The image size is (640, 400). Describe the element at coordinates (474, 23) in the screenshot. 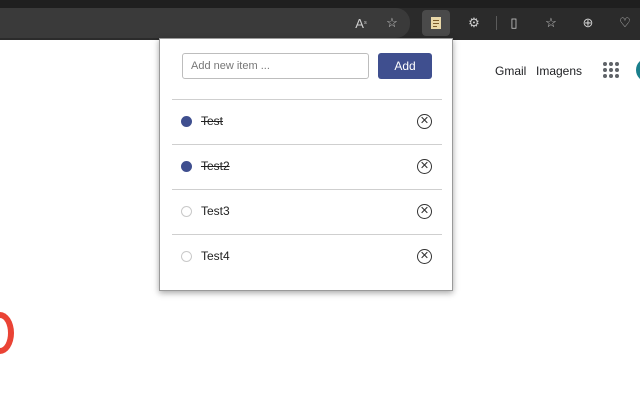

I see `extensions-puzzle-icon: ⚙` at that location.